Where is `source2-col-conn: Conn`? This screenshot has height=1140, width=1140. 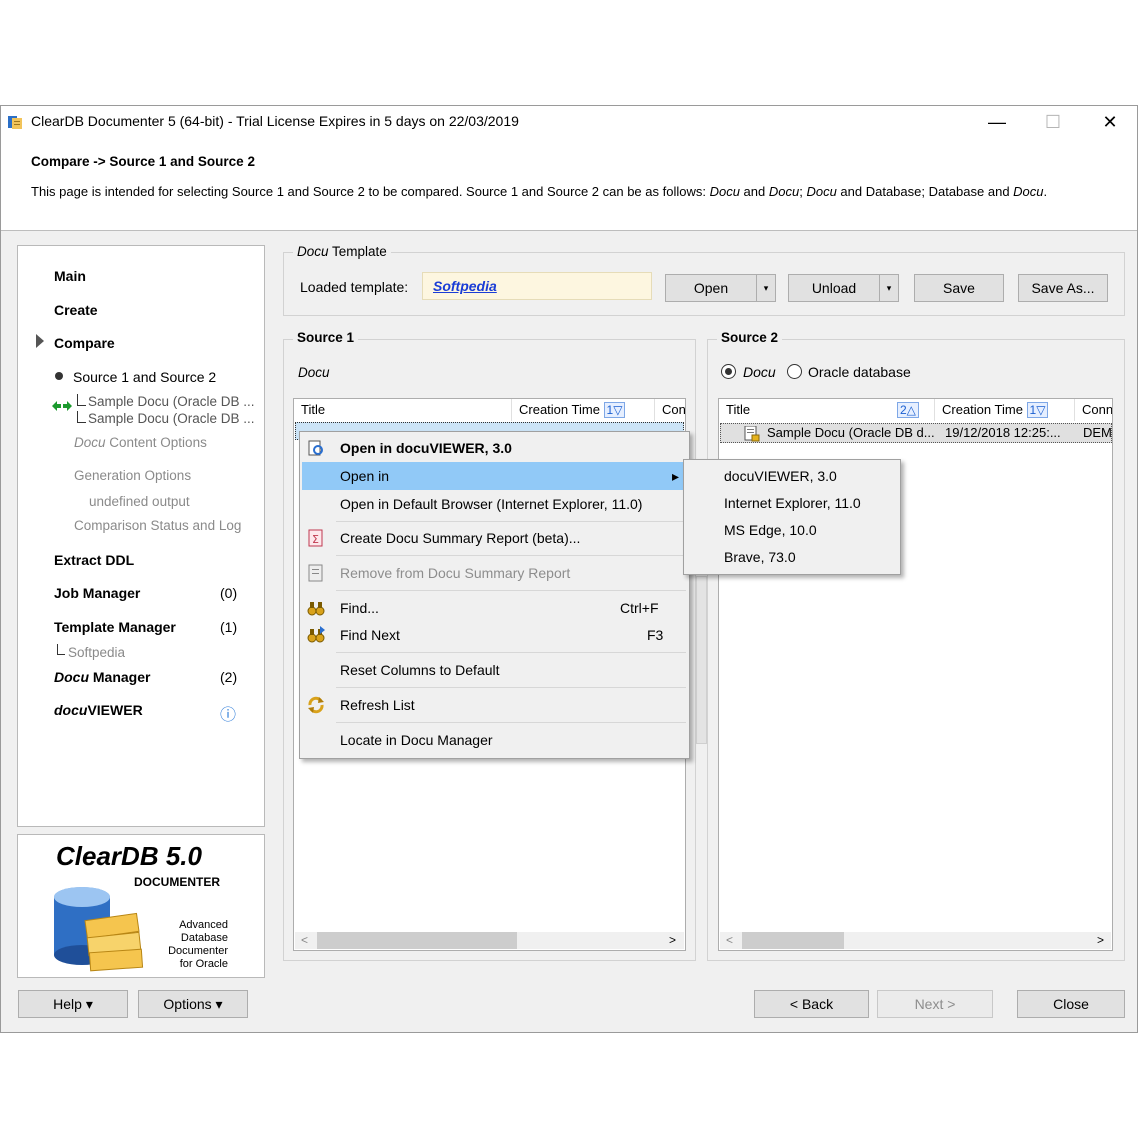 source2-col-conn: Conn is located at coordinates (1093, 410).